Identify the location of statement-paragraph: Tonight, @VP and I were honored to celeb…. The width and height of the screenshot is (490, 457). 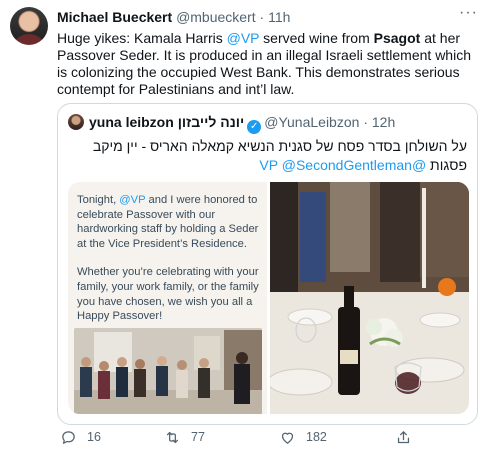
(170, 222).